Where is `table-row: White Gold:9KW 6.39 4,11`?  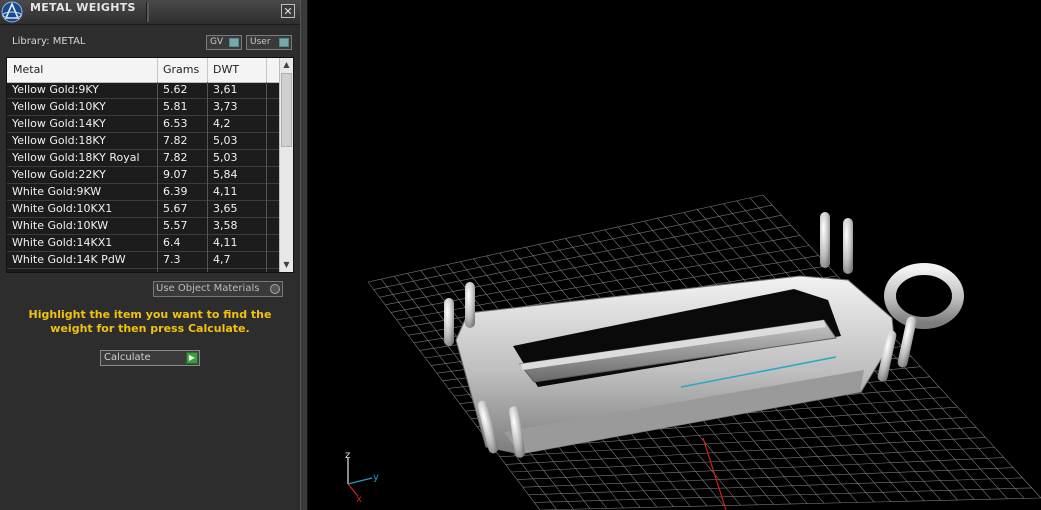 table-row: White Gold:9KW 6.39 4,11 is located at coordinates (143, 192).